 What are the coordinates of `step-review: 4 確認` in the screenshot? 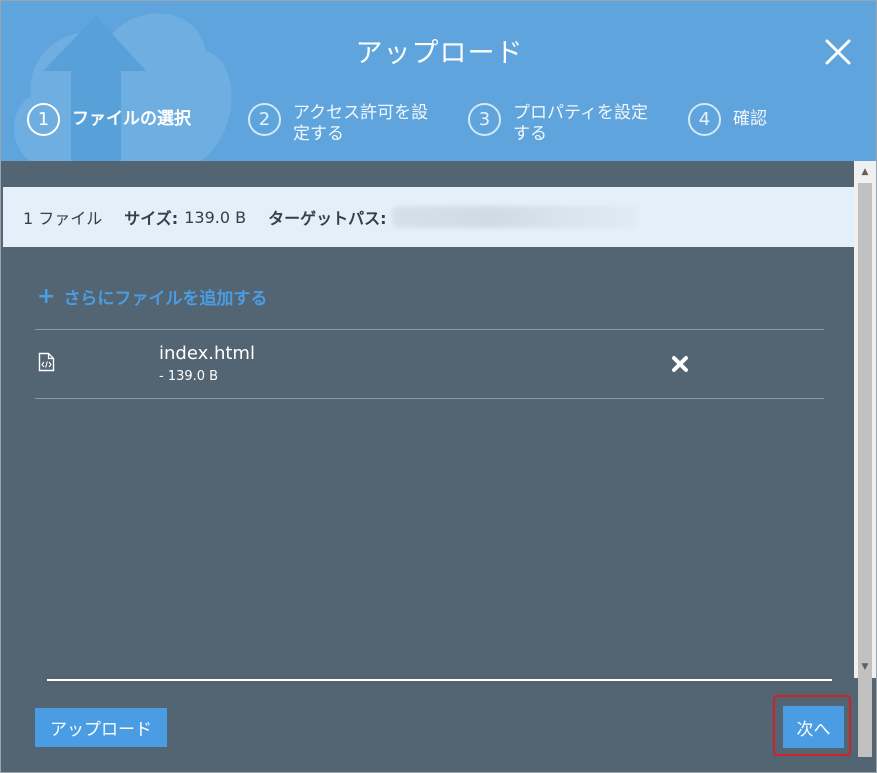 It's located at (750, 119).